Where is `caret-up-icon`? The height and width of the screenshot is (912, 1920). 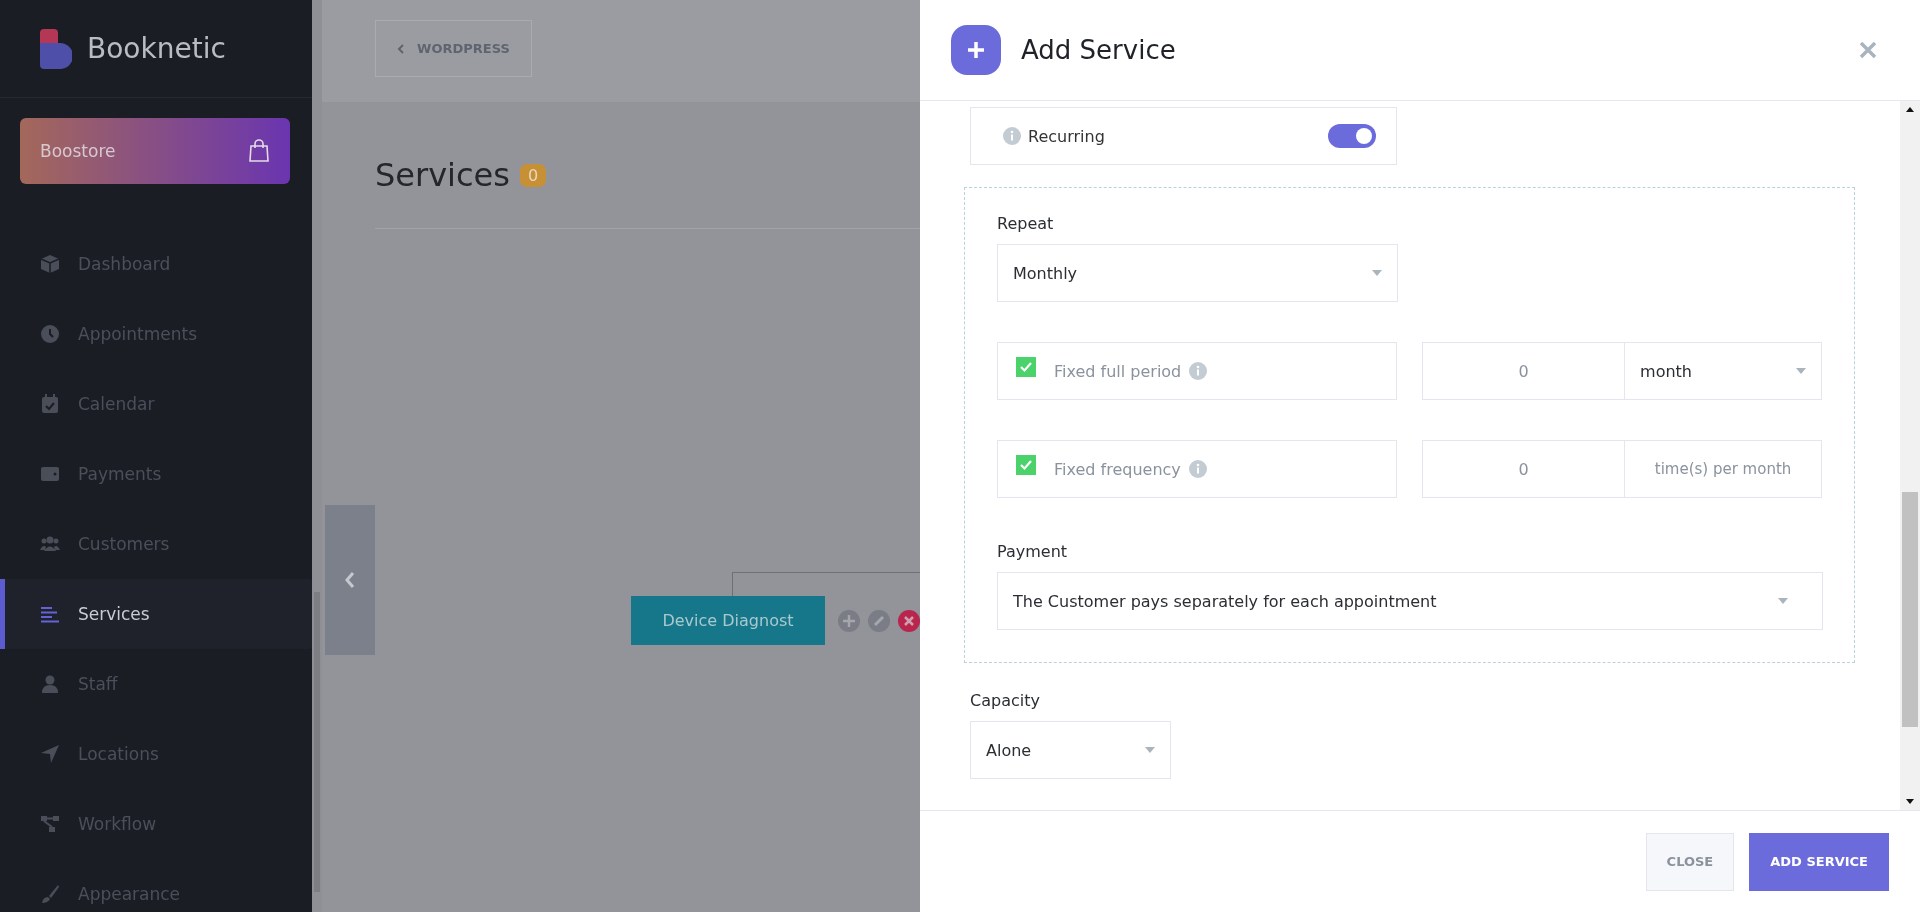
caret-up-icon is located at coordinates (1910, 109).